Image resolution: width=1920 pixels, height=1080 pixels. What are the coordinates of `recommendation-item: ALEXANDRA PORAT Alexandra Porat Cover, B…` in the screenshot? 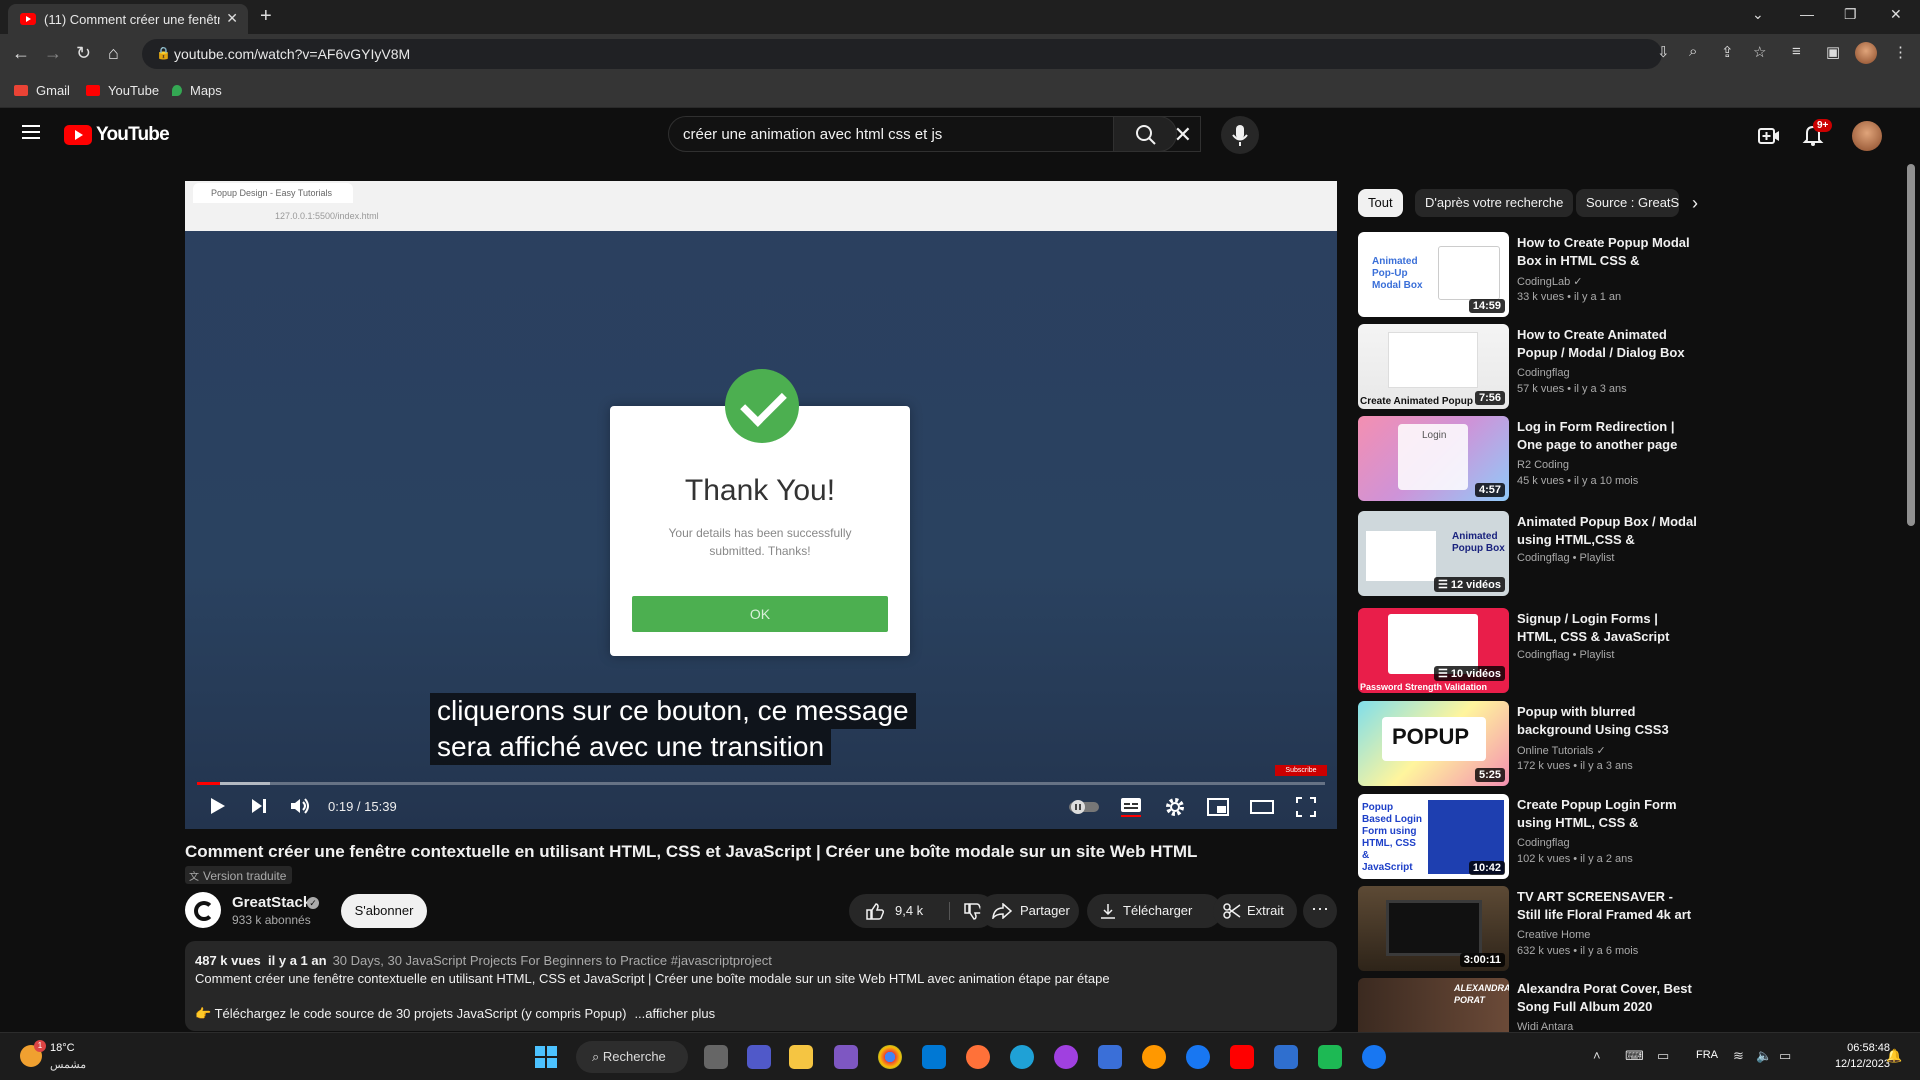 It's located at (1528, 1005).